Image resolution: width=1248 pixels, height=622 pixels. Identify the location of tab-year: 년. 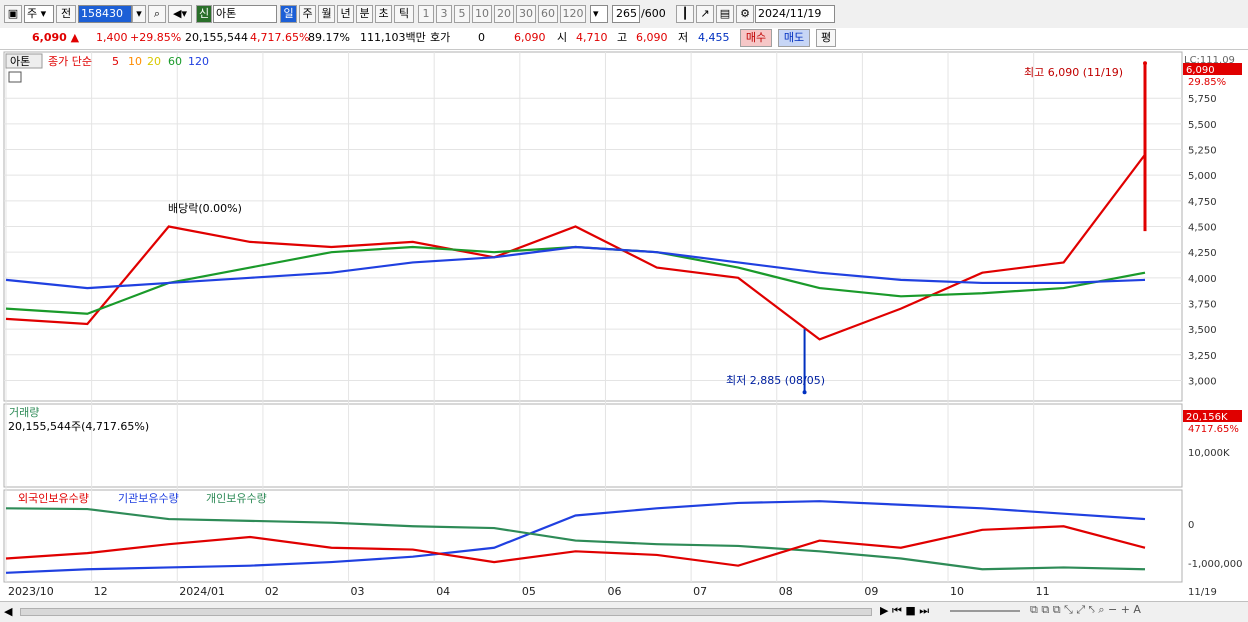
(345, 14).